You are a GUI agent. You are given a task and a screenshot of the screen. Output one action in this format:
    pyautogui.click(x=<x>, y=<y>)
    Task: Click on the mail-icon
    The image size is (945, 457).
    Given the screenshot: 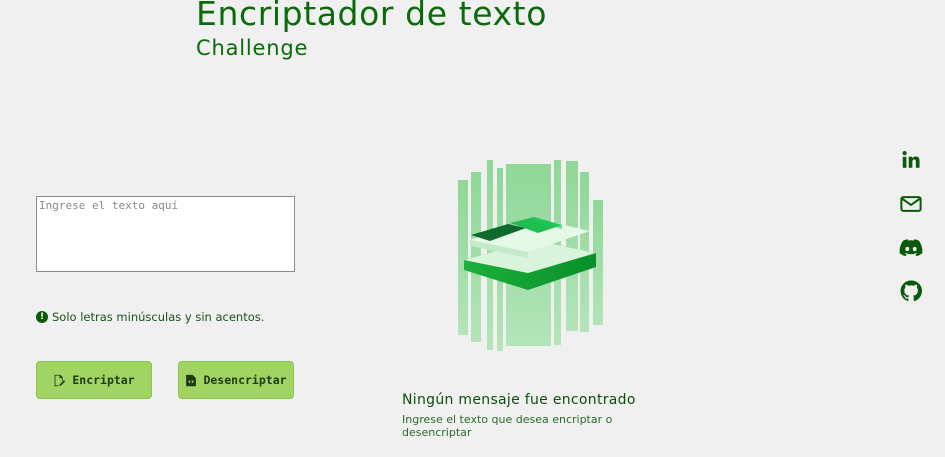 What is the action you would take?
    pyautogui.click(x=911, y=204)
    